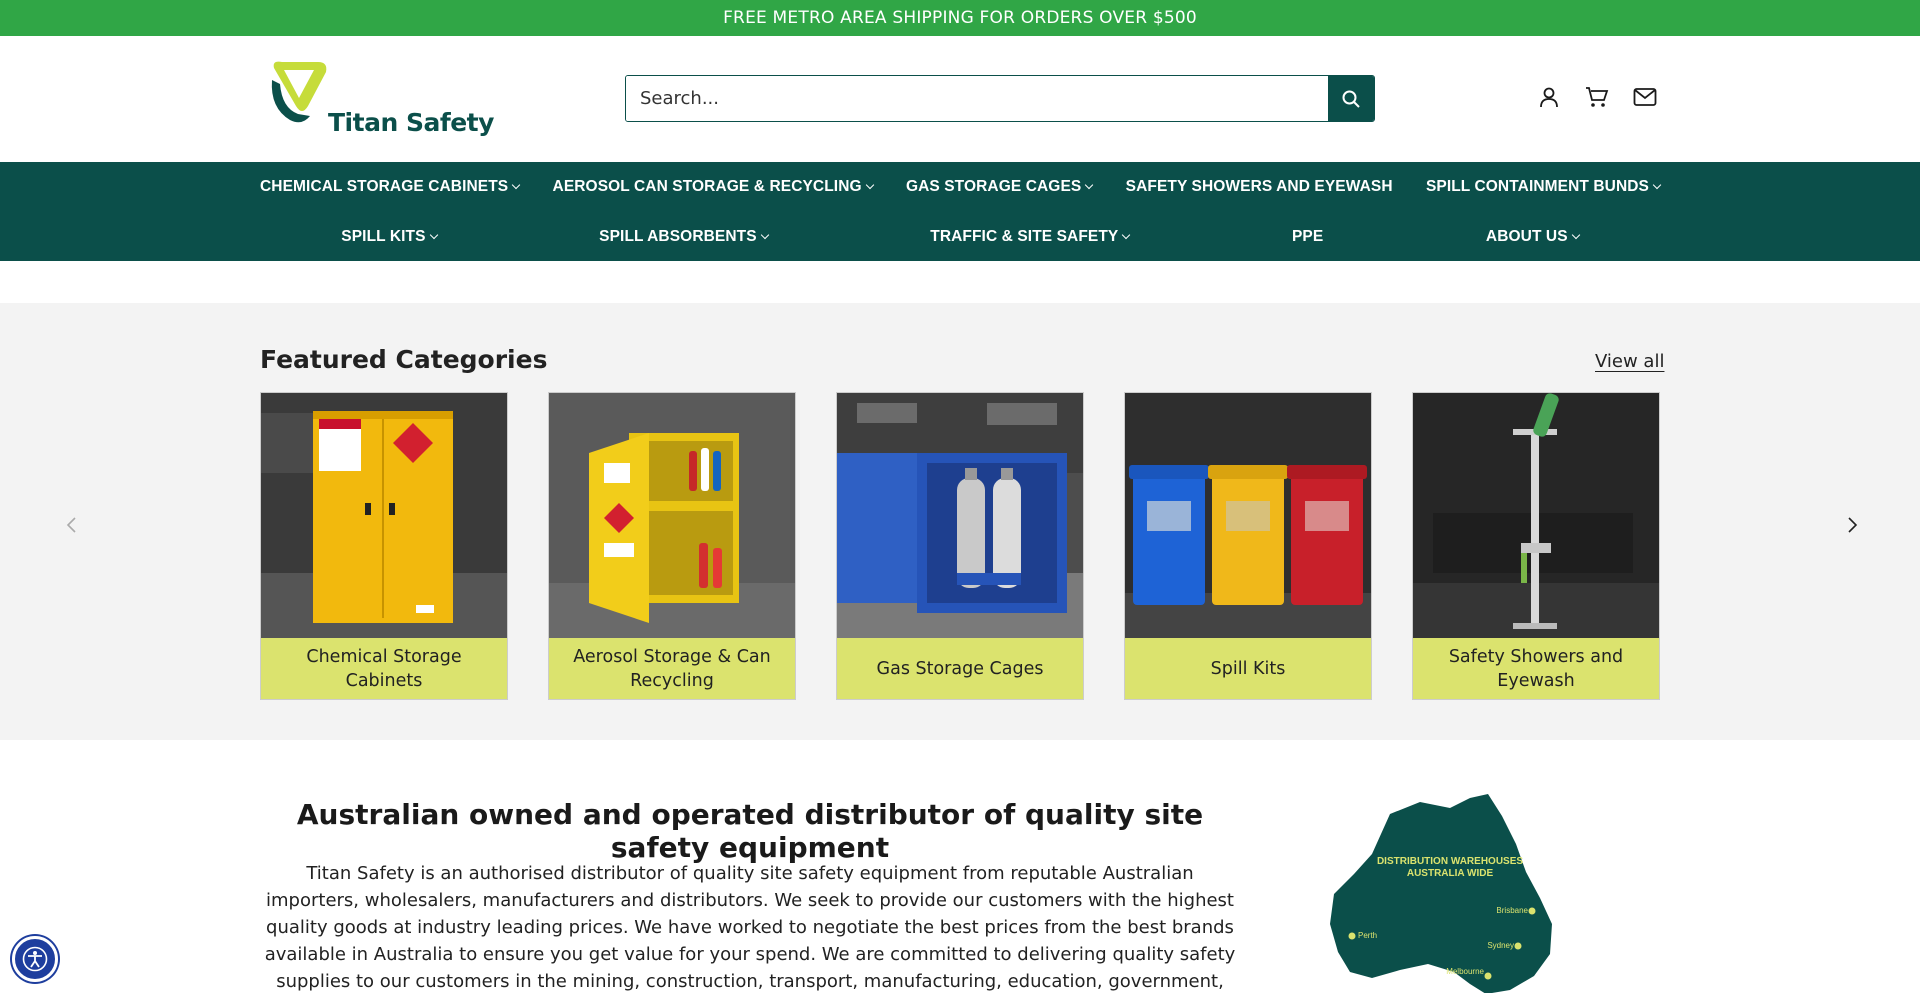 The image size is (1920, 993). I want to click on spacer, so click(960, 282).